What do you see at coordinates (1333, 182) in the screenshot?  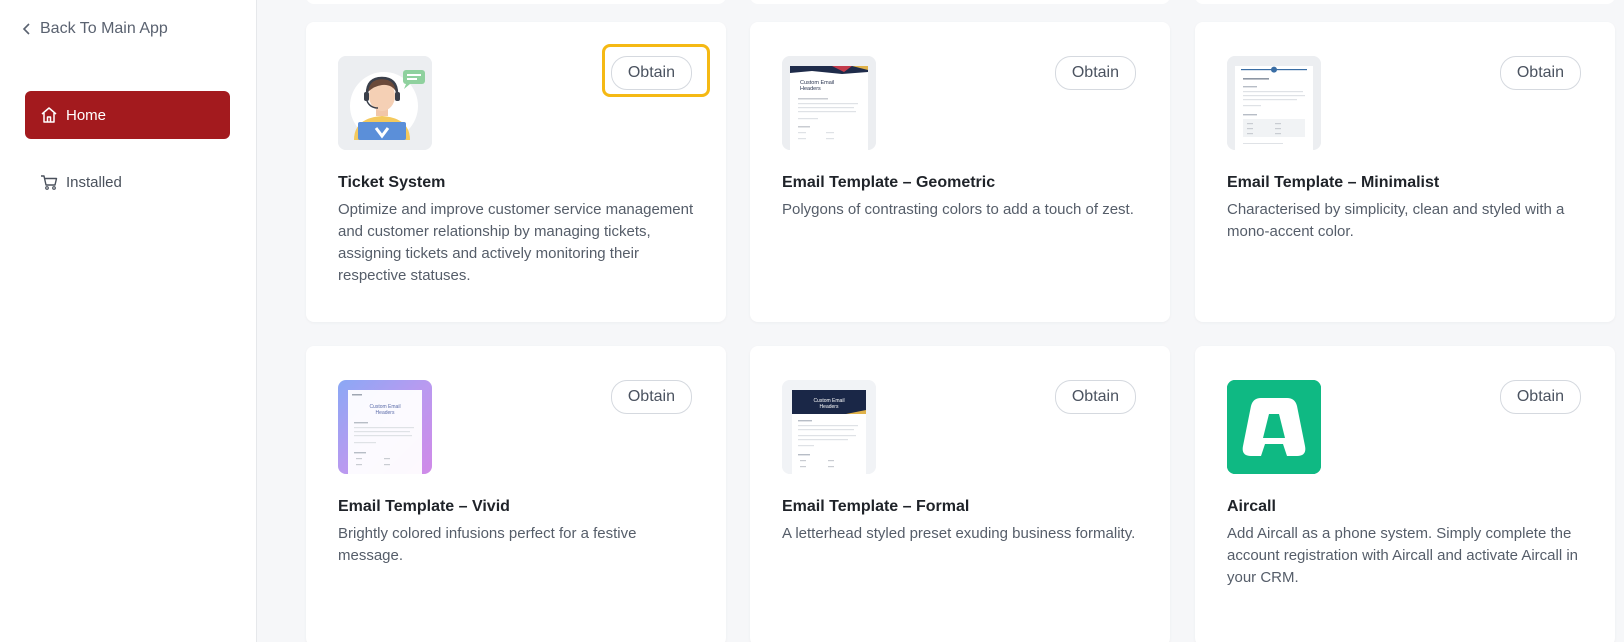 I see `app-title: Email Template – Minimalist` at bounding box center [1333, 182].